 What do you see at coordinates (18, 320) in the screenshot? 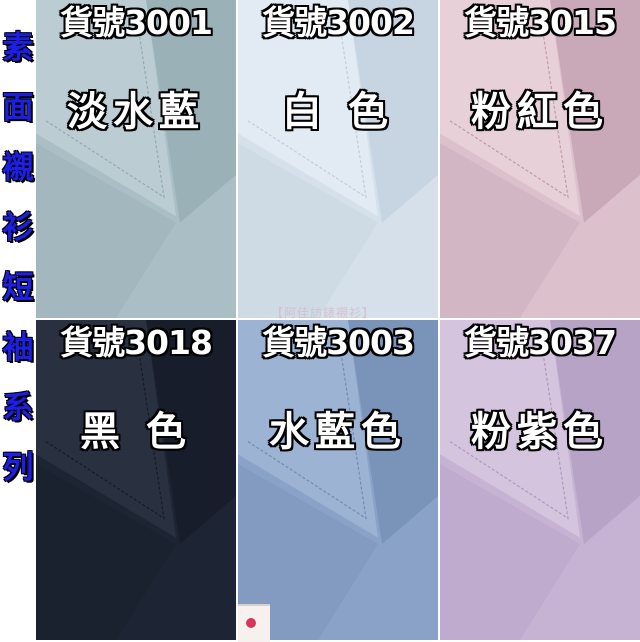
I see `series-title-vertical: 素 面 襯 衫 短 袖 系 列` at bounding box center [18, 320].